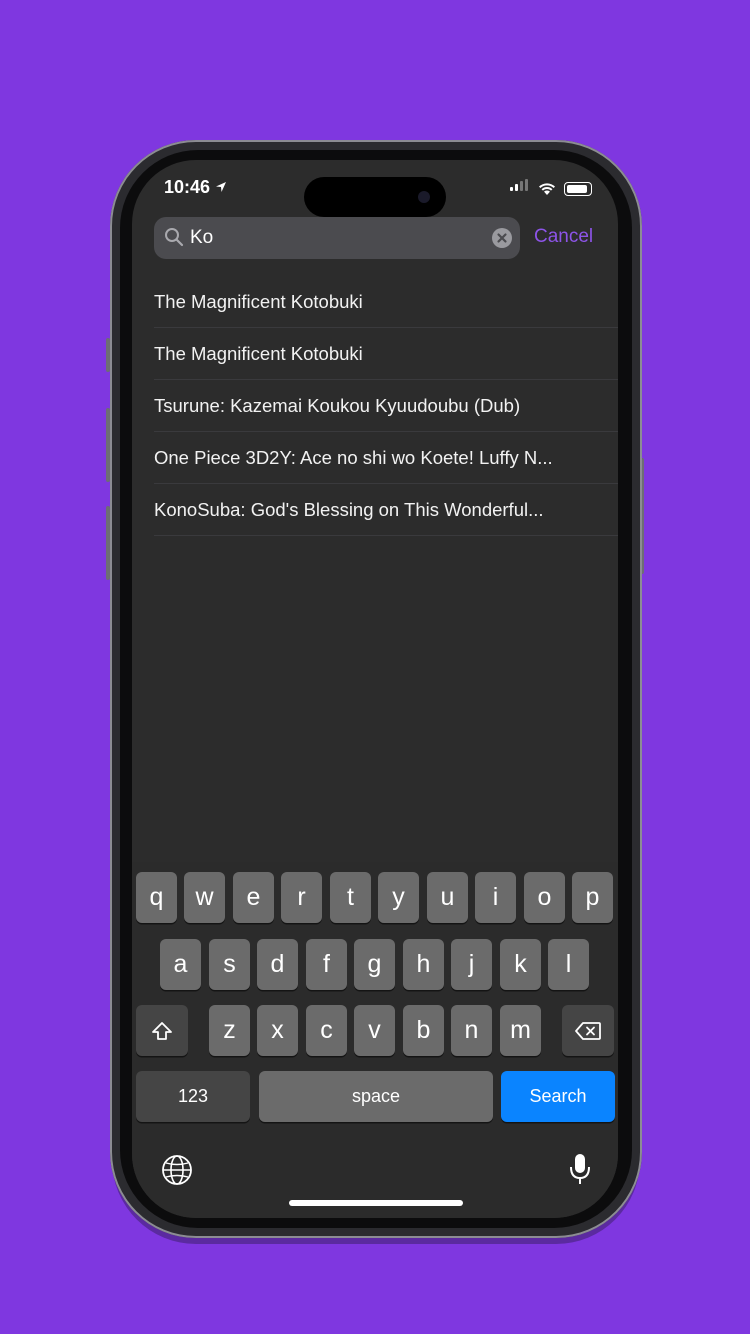 The height and width of the screenshot is (1334, 750). I want to click on key-x: x, so click(277, 1030).